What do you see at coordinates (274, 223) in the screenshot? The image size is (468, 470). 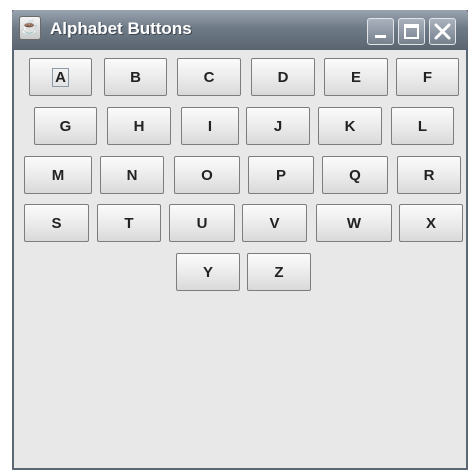 I see `letter-button-v: V` at bounding box center [274, 223].